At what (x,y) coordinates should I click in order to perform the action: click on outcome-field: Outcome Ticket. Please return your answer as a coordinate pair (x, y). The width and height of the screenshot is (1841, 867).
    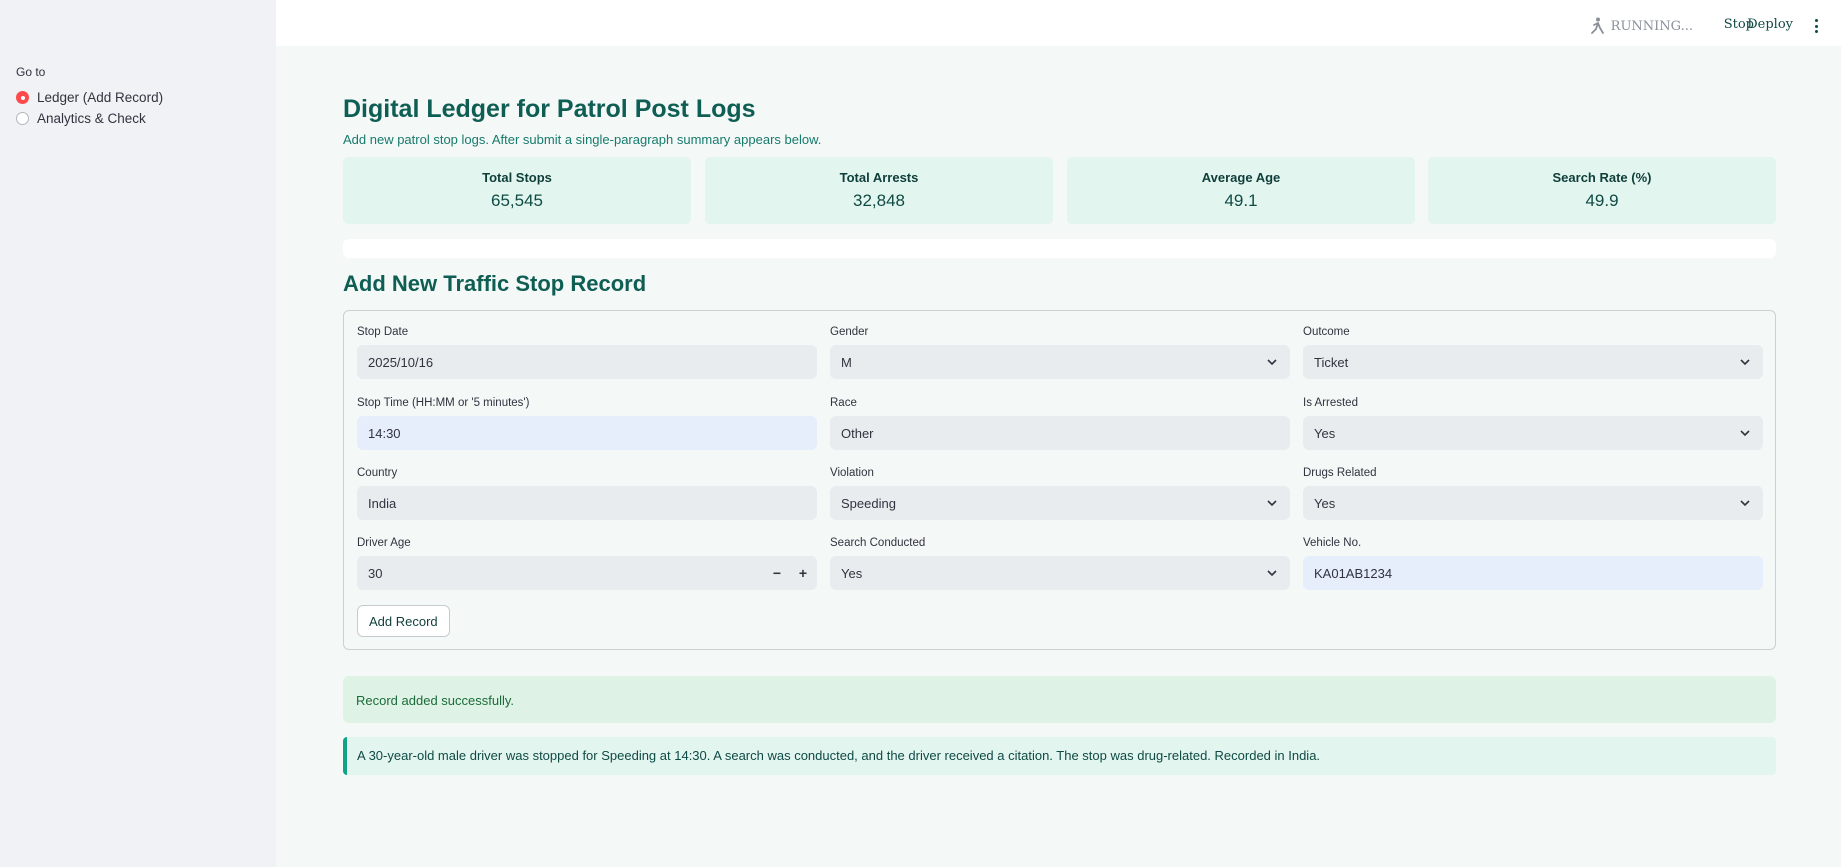
    Looking at the image, I should click on (1533, 352).